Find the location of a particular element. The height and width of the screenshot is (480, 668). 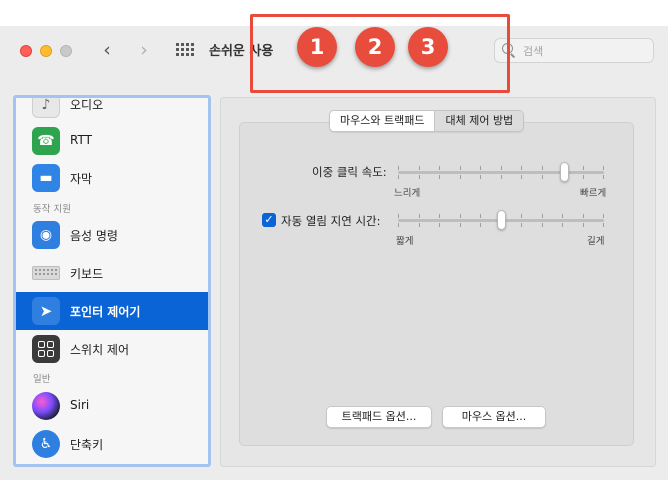

sidebar-item-label: 자막 is located at coordinates (81, 179).